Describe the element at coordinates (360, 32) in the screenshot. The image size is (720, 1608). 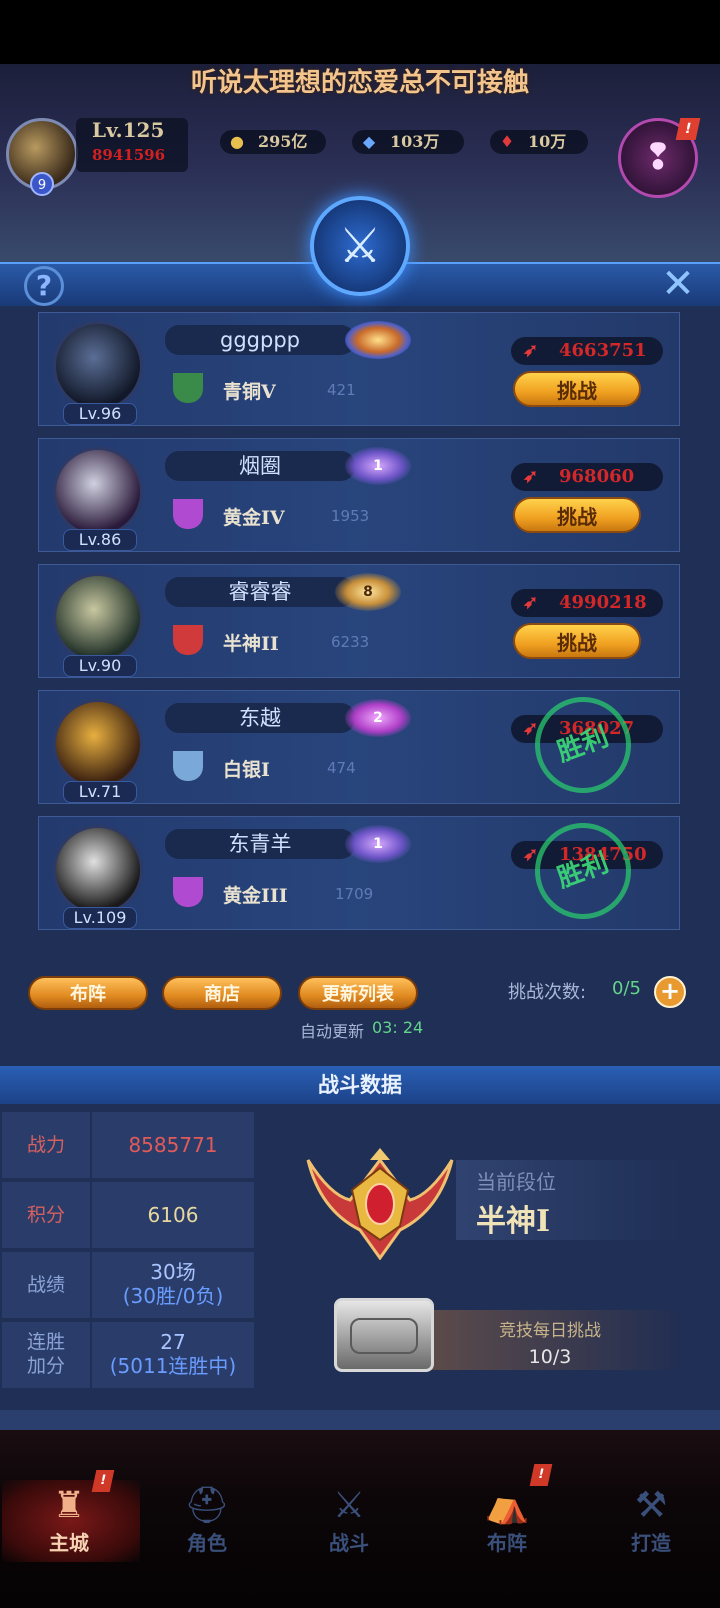
I see `status-bar` at that location.